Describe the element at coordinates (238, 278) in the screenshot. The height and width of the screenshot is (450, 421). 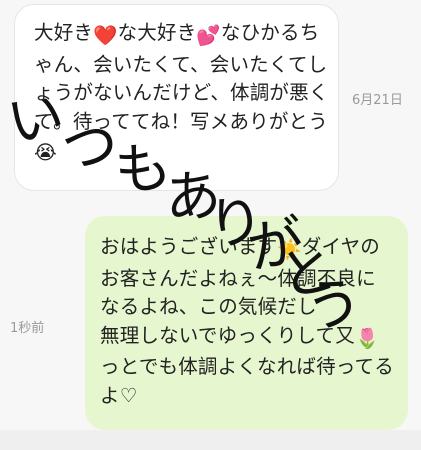
I see `sent-line-2: お客さんだよねぇ〜体調不良に` at that location.